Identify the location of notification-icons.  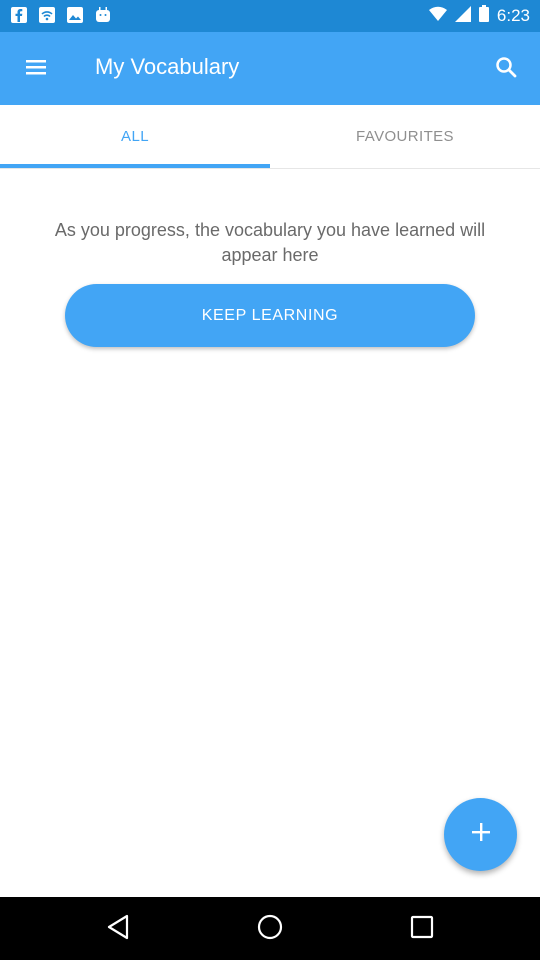
(61, 15).